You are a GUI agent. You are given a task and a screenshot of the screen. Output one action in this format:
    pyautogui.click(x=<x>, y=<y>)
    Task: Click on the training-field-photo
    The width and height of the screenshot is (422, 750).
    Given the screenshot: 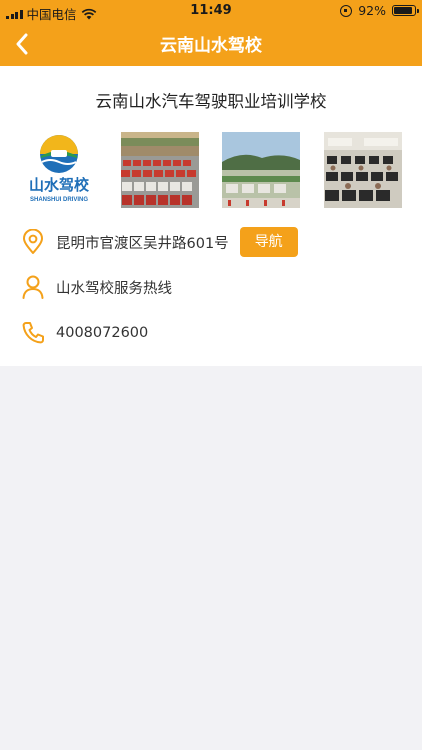 What is the action you would take?
    pyautogui.click(x=261, y=170)
    